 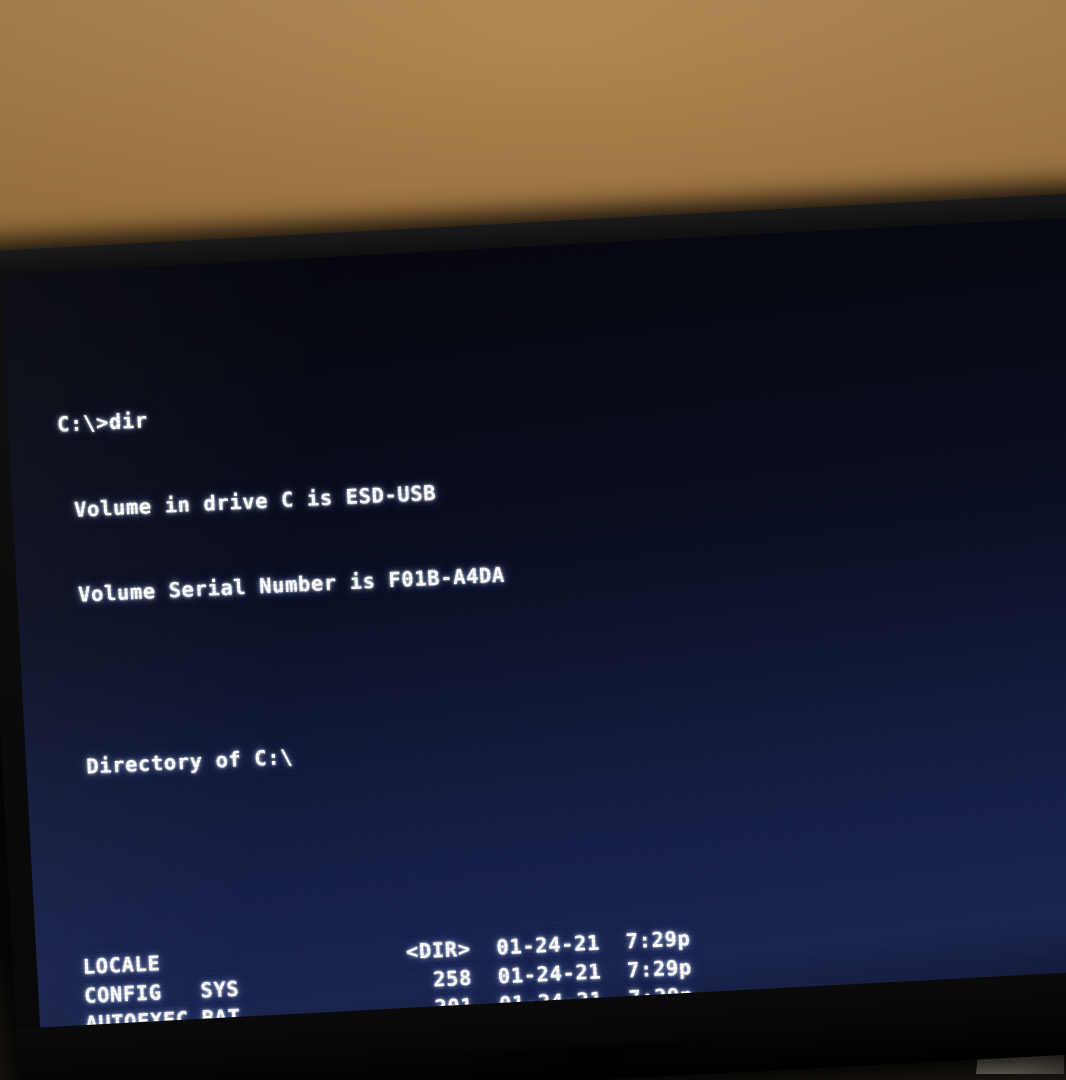 I want to click on directory-of: Directory of C:\, so click(x=183, y=762).